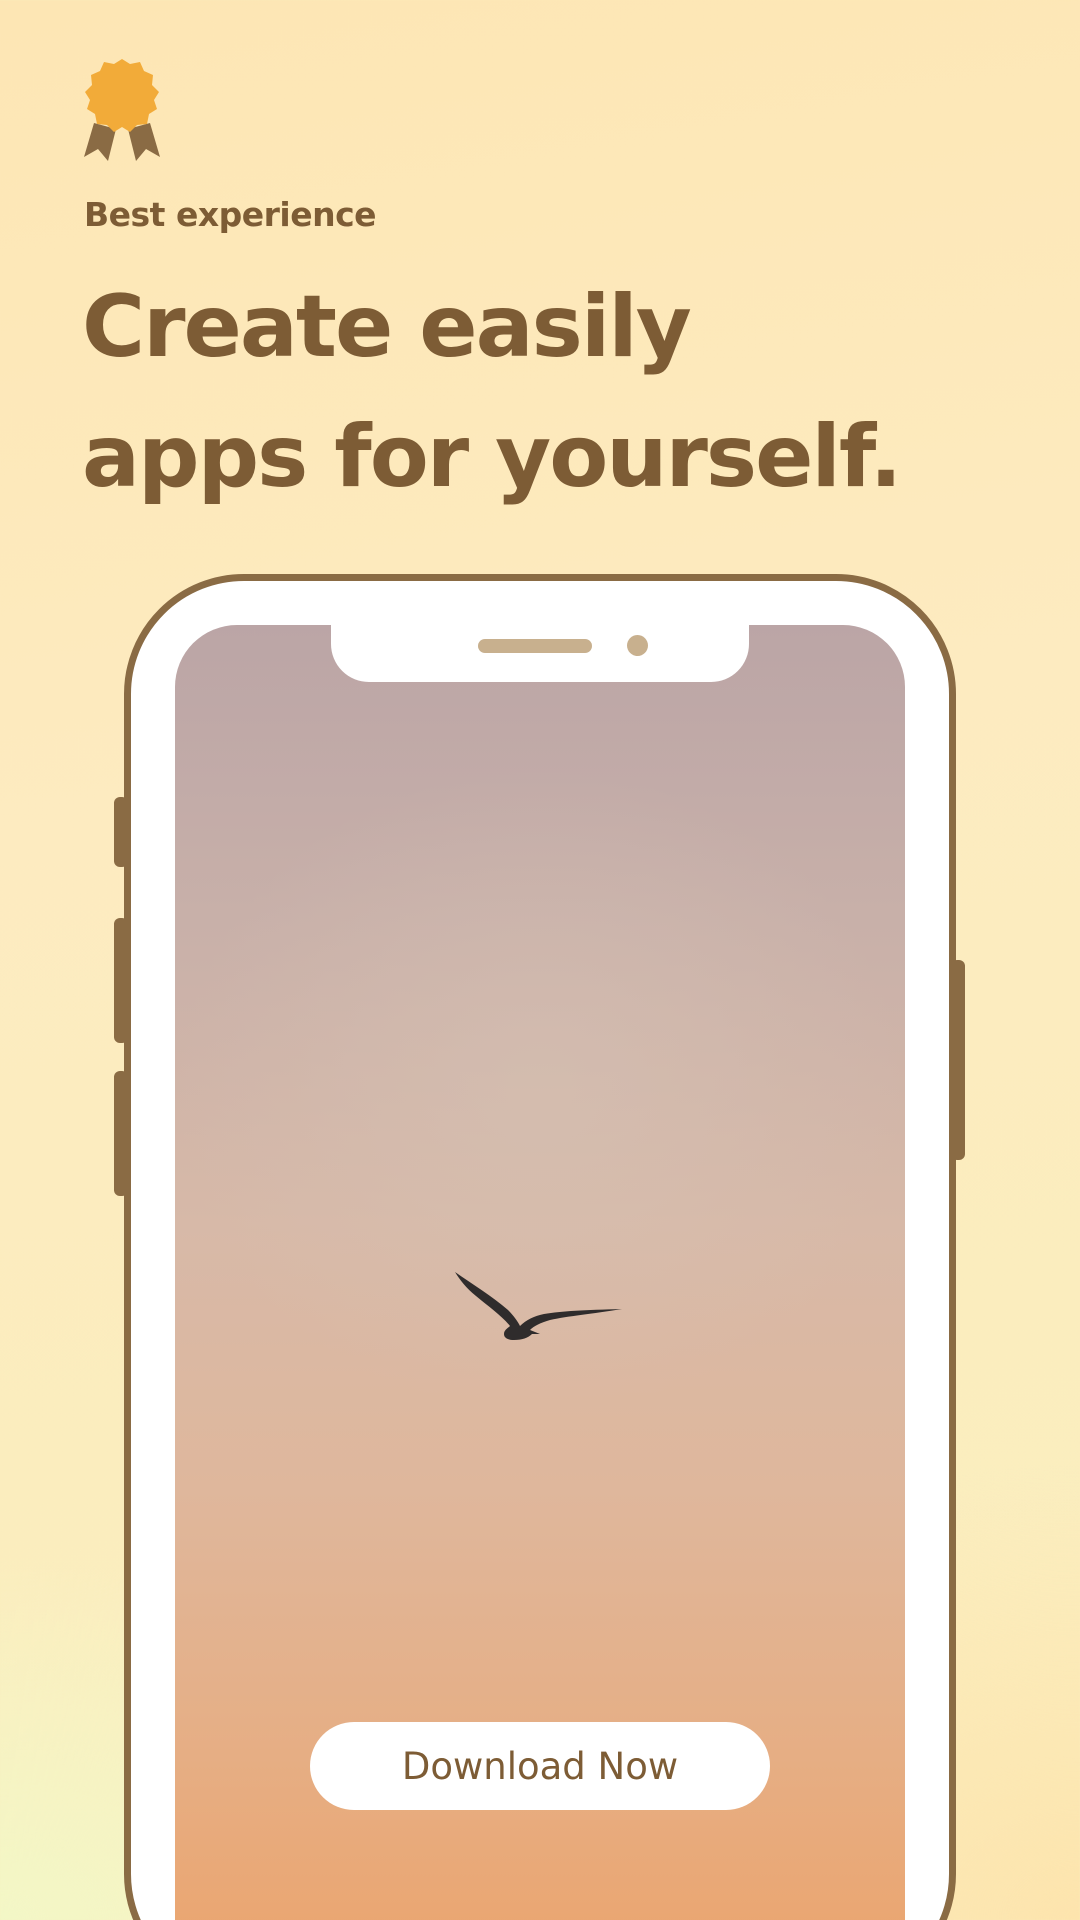 This screenshot has width=1080, height=1920. What do you see at coordinates (492, 457) in the screenshot?
I see `headline-line-2: apps for yourself.` at bounding box center [492, 457].